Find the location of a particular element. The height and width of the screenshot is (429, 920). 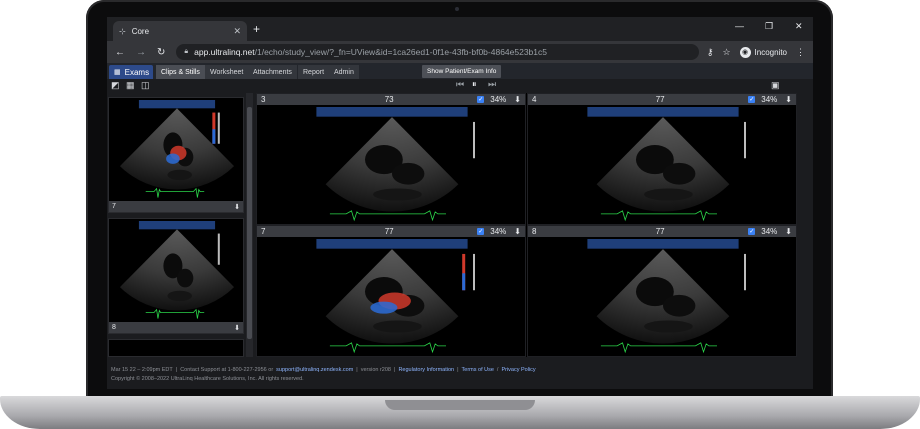

expand-icon: ◩ is located at coordinates (115, 85).